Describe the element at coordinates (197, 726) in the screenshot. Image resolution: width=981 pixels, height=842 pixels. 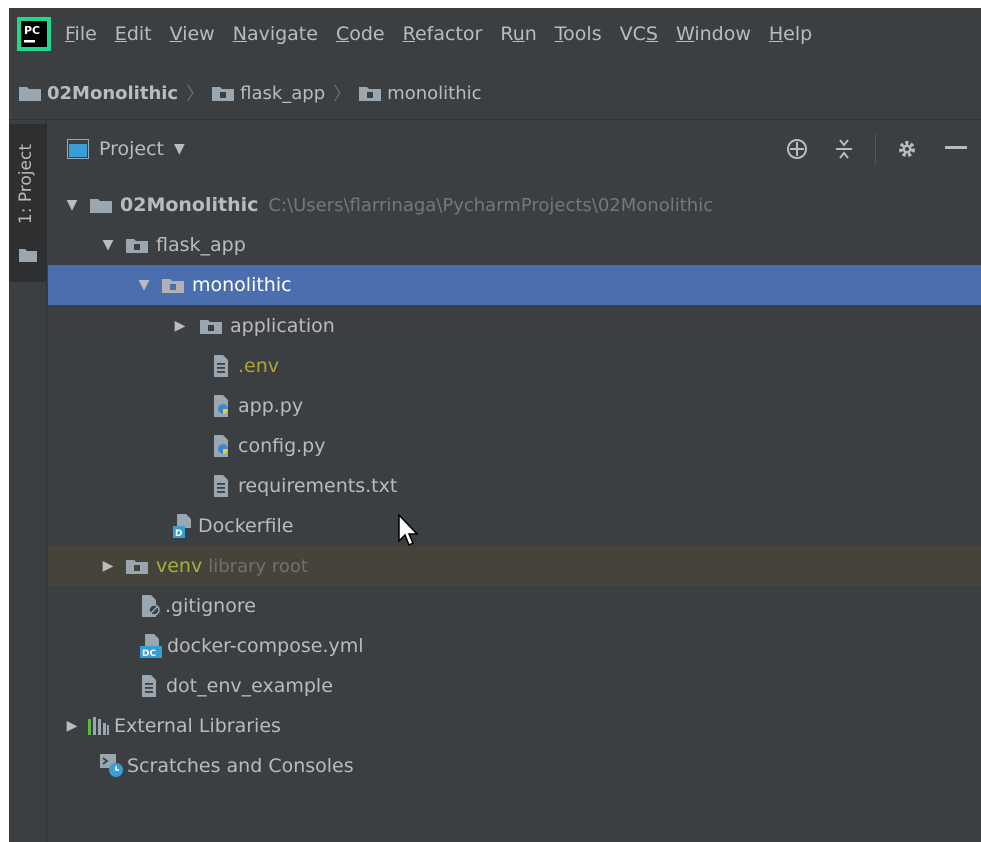
I see `tree-item-label: External Libraries` at that location.